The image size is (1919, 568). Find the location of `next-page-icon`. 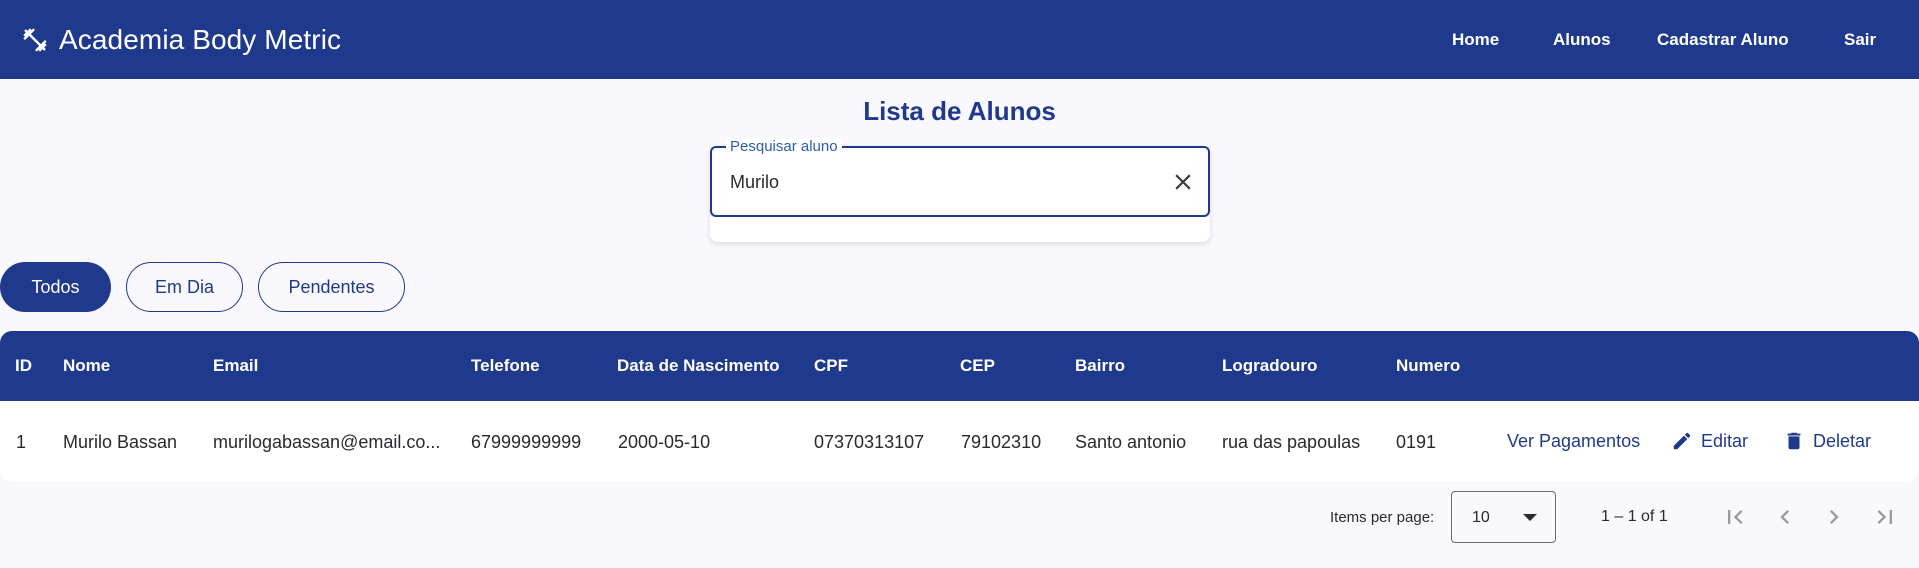

next-page-icon is located at coordinates (1834, 517).